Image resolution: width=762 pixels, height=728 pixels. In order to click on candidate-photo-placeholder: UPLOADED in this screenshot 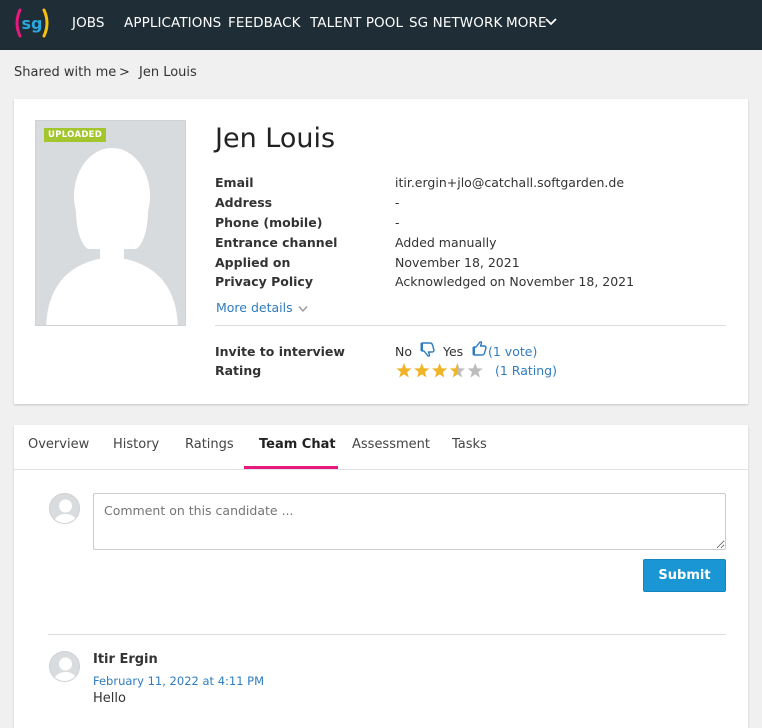, I will do `click(110, 223)`.